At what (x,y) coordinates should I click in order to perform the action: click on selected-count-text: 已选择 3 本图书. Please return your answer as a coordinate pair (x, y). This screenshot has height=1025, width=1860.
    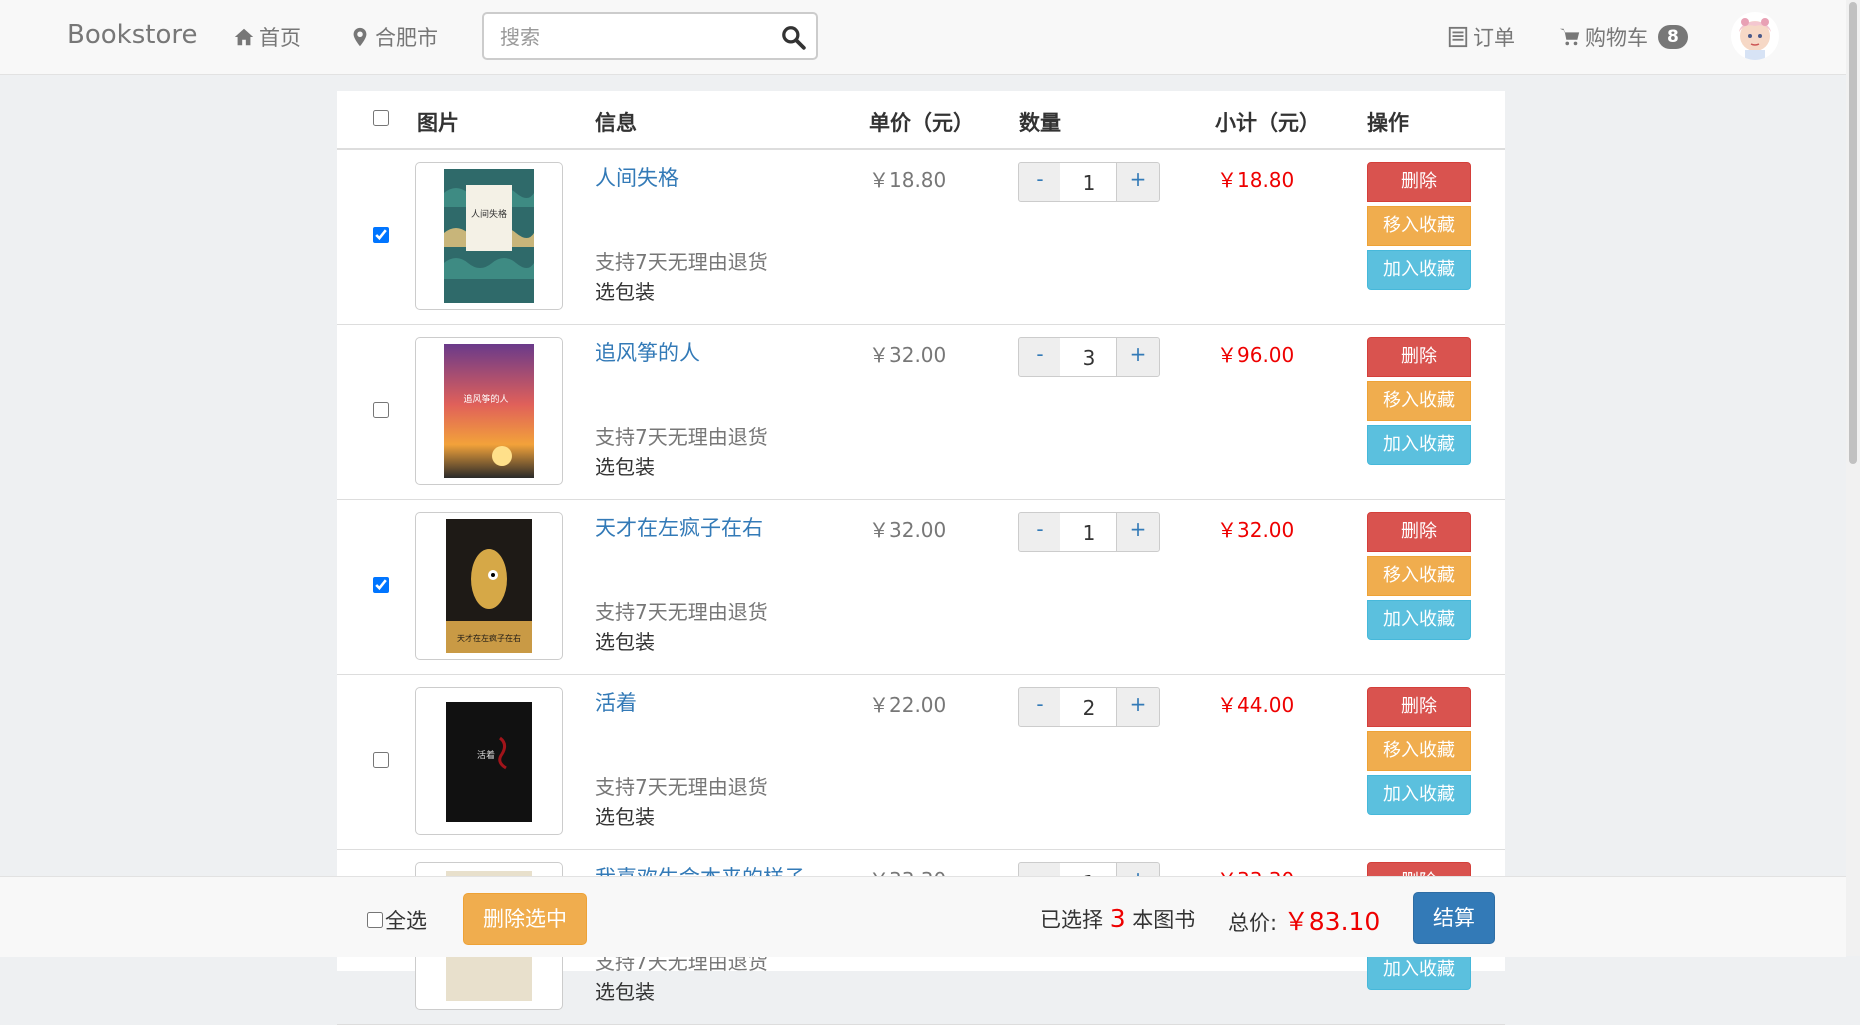
    Looking at the image, I should click on (1117, 919).